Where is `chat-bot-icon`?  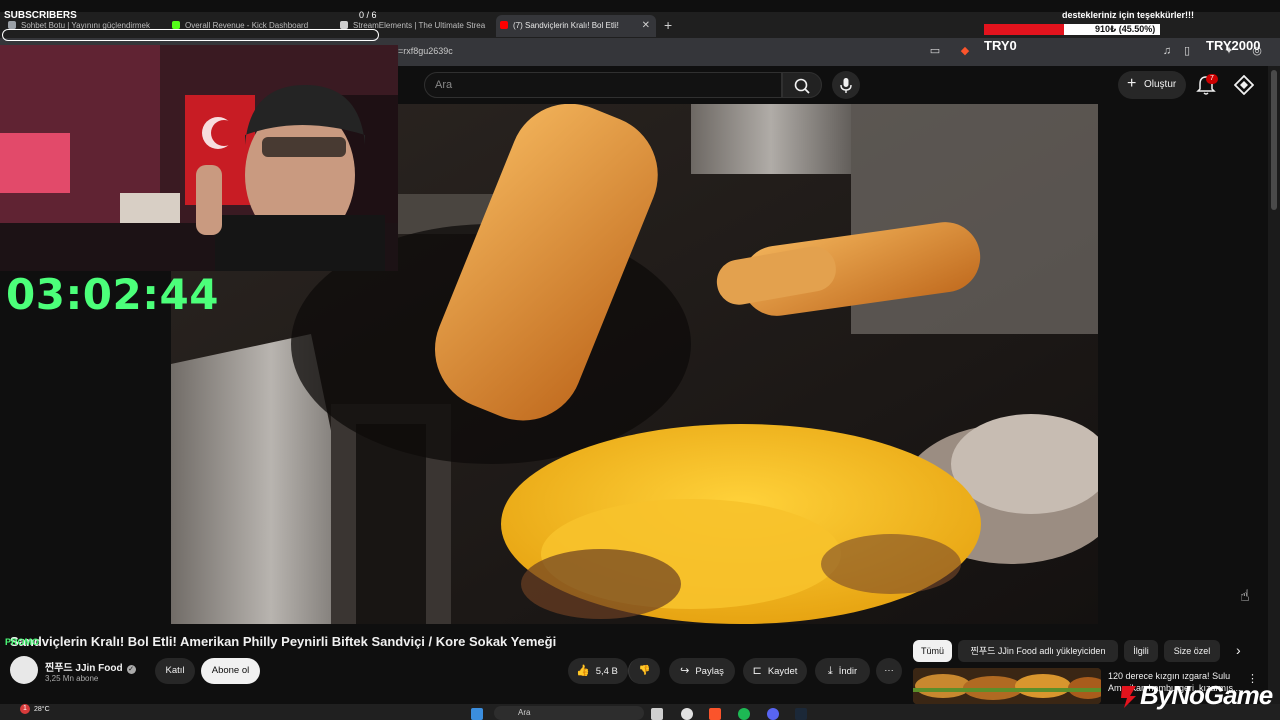
chat-bot-icon is located at coordinates (12, 25).